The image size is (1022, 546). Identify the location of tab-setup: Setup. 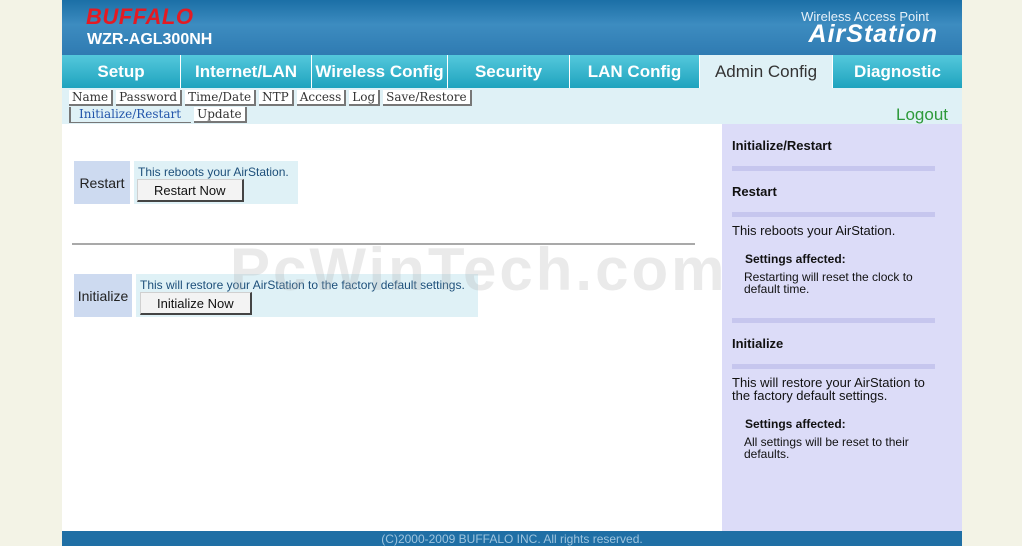
(121, 71).